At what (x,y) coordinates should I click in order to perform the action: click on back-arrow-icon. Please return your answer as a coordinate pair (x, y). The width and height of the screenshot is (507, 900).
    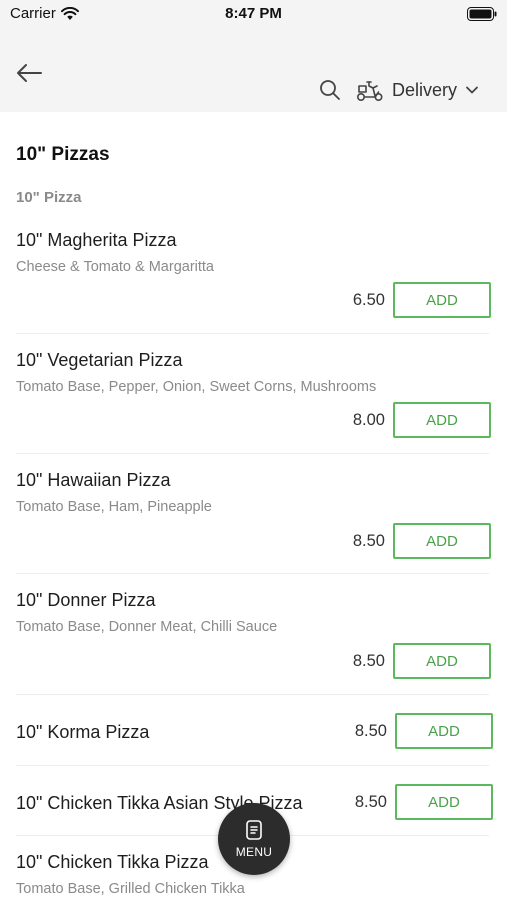
    Looking at the image, I should click on (29, 73).